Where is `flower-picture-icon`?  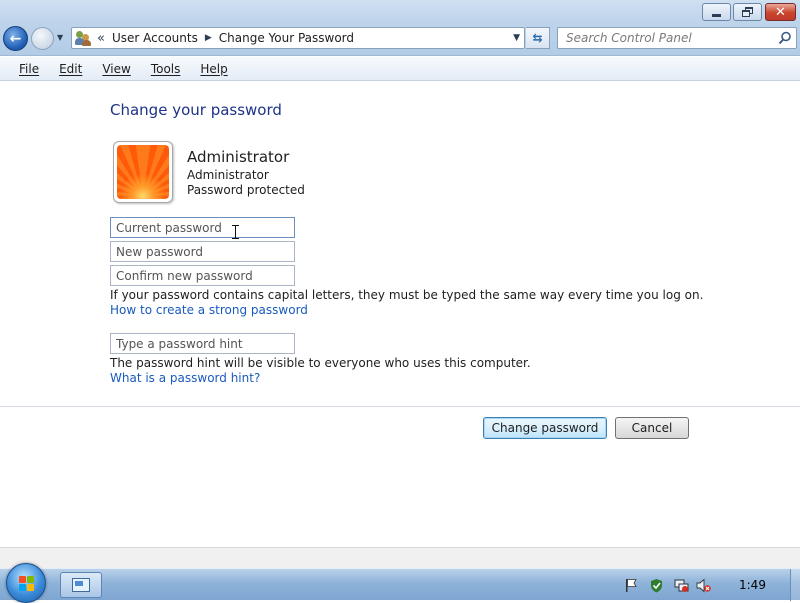
flower-picture-icon is located at coordinates (143, 172).